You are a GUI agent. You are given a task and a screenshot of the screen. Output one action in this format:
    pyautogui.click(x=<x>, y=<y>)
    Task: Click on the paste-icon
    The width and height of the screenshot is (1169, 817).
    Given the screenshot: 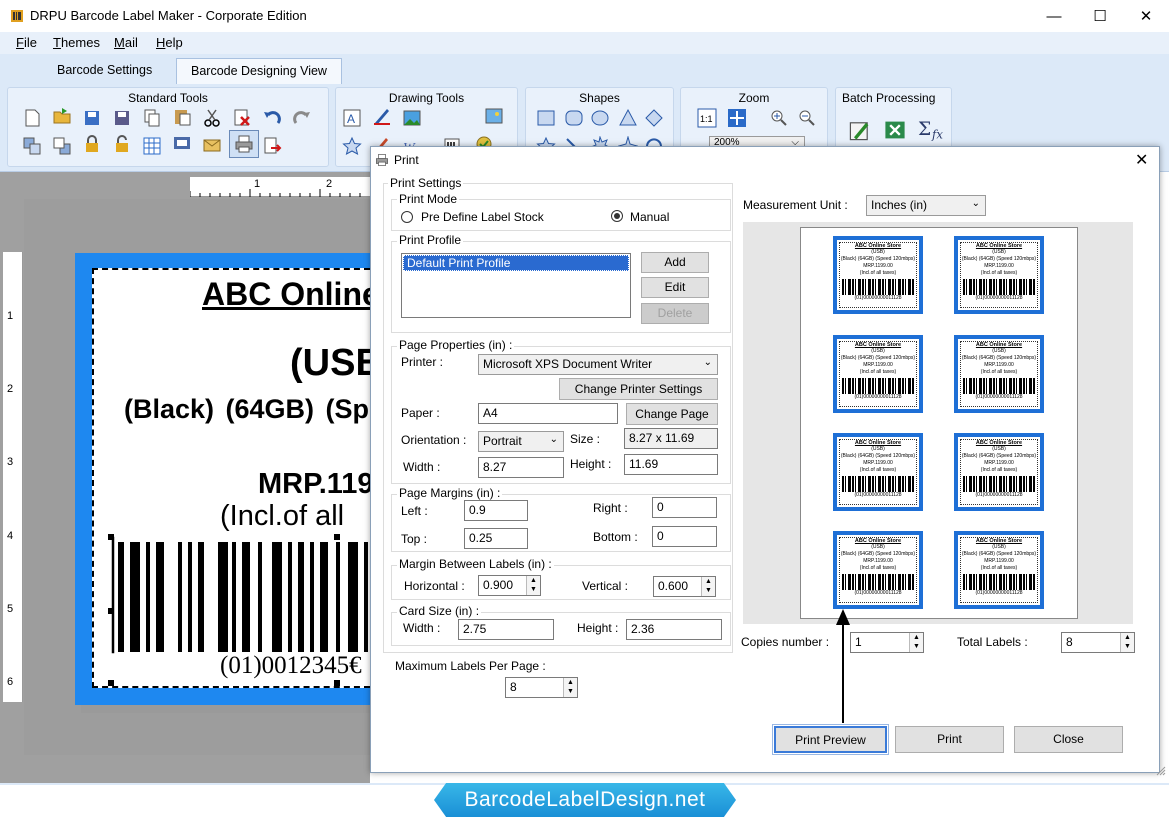 What is the action you would take?
    pyautogui.click(x=182, y=116)
    